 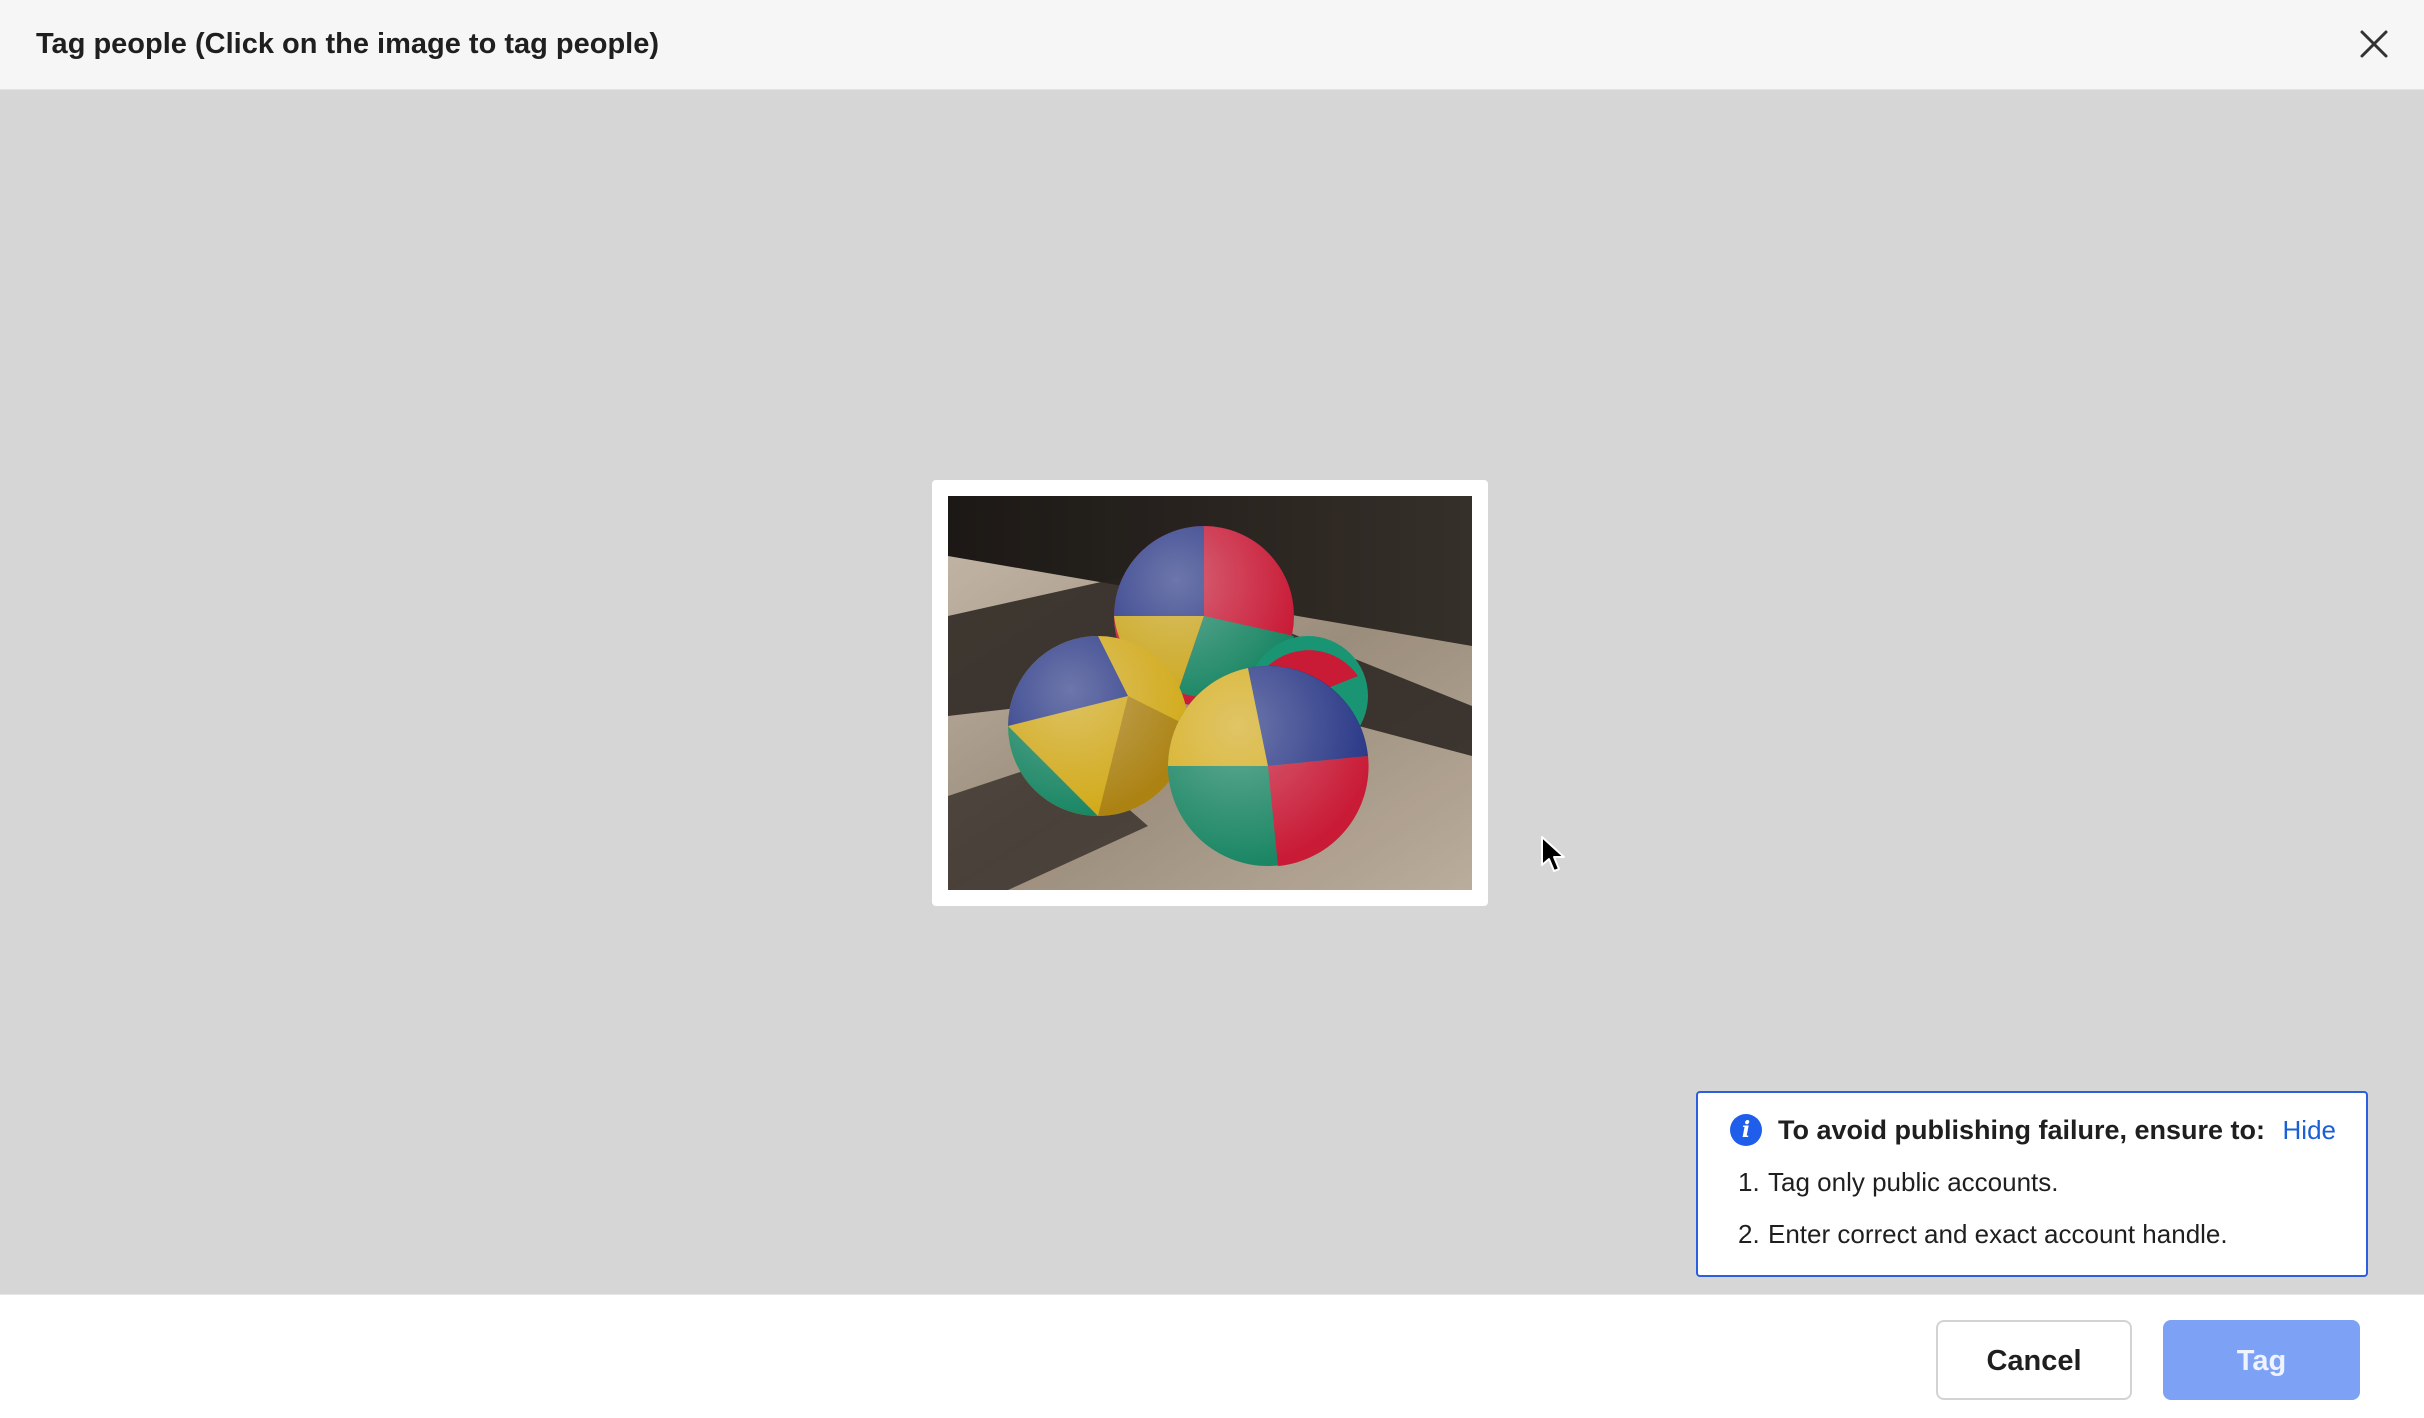 What do you see at coordinates (2034, 1360) in the screenshot?
I see `cancel-button: Cancel` at bounding box center [2034, 1360].